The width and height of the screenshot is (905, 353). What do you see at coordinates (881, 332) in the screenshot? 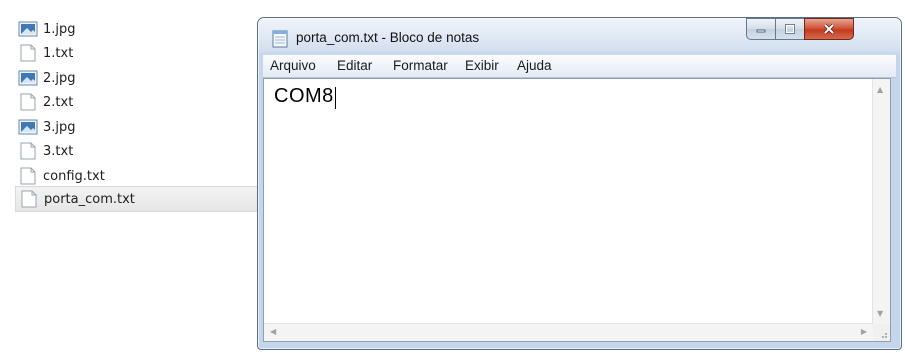
I see `resize-grip-icon` at bounding box center [881, 332].